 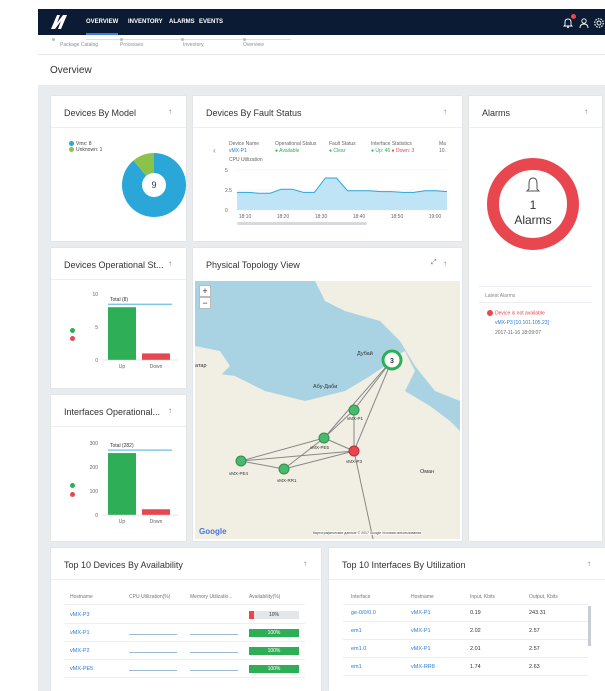 What do you see at coordinates (287, 480) in the screenshot?
I see `node-label-vmx-rr1: vMX-RR1` at bounding box center [287, 480].